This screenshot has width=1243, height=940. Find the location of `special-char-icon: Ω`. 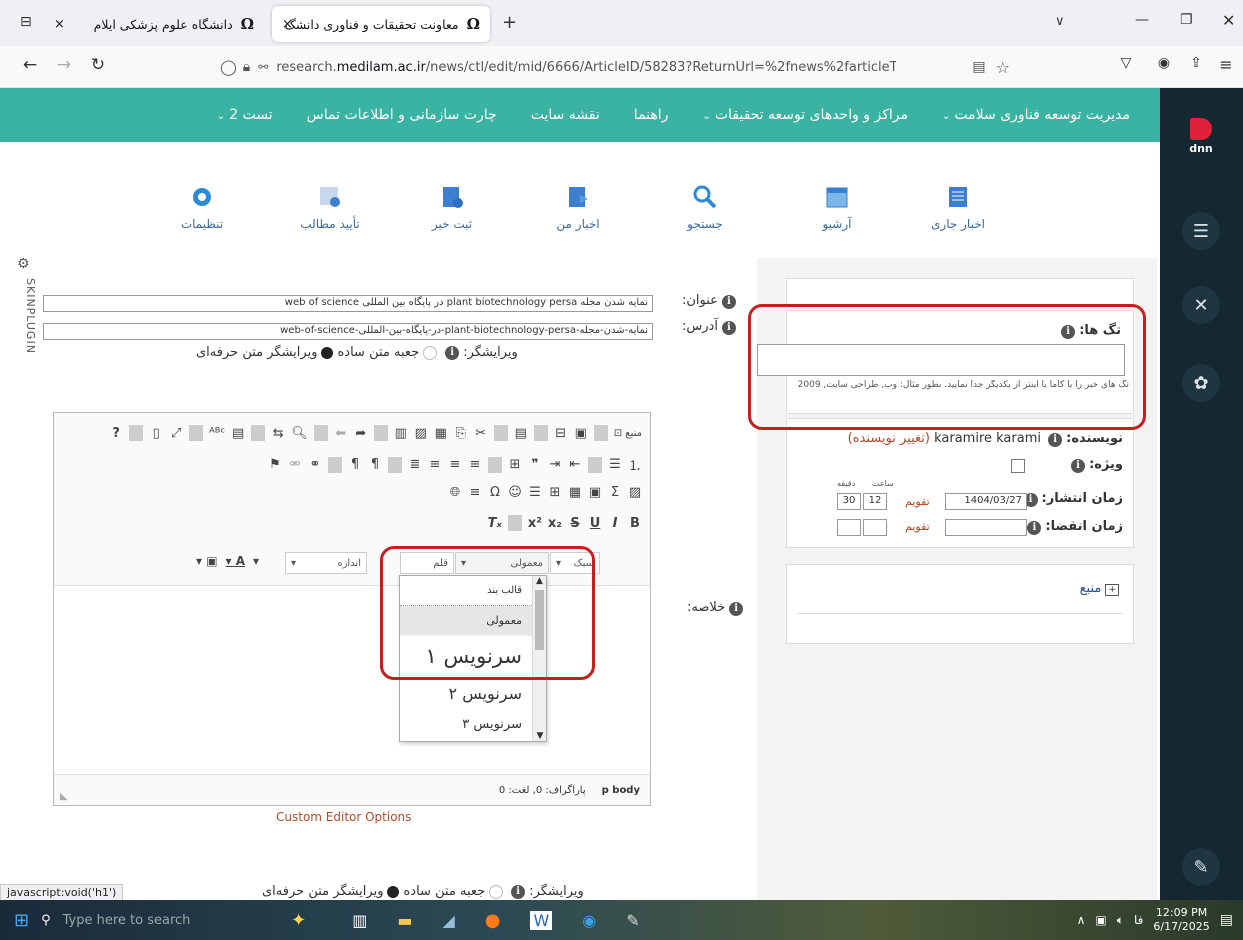

special-char-icon: Ω is located at coordinates (495, 492).